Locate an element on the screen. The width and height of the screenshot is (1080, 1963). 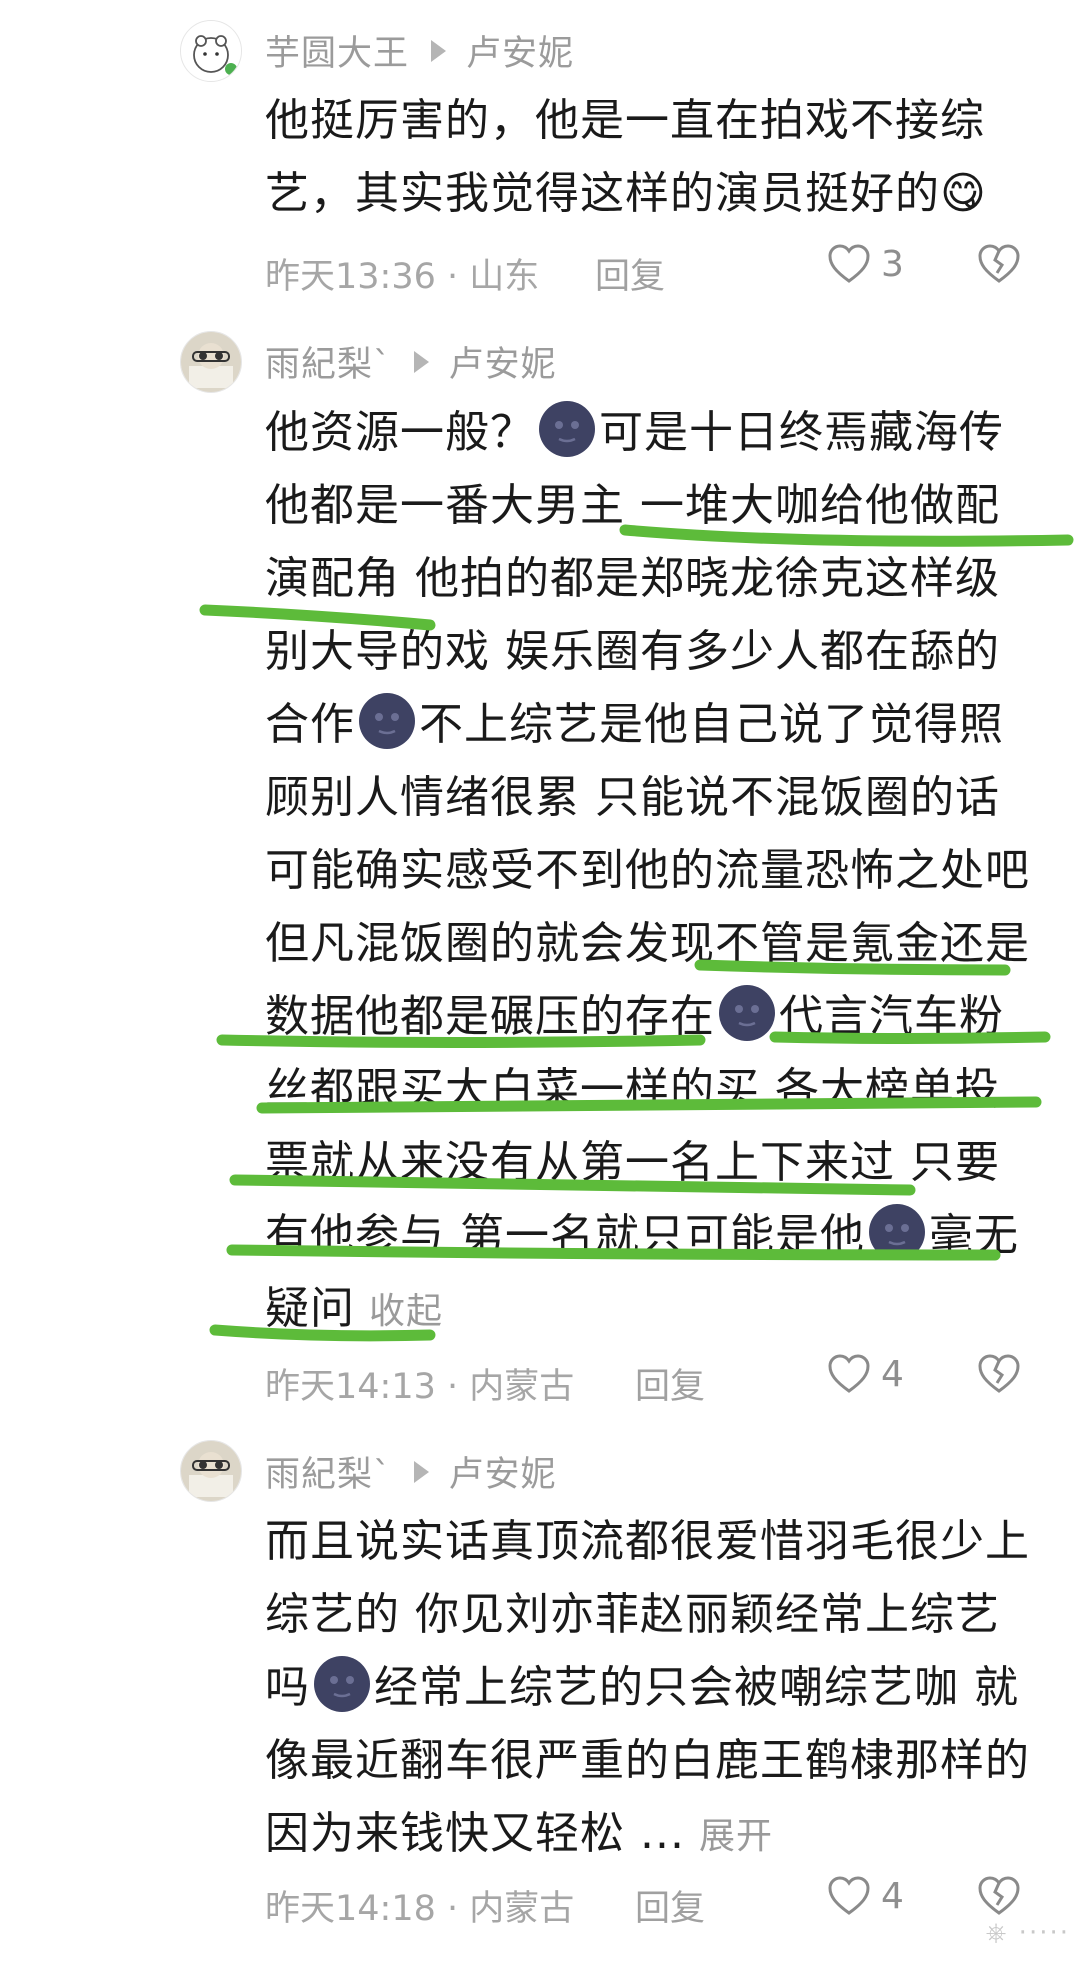
expand-link: 展开 is located at coordinates (736, 1836).